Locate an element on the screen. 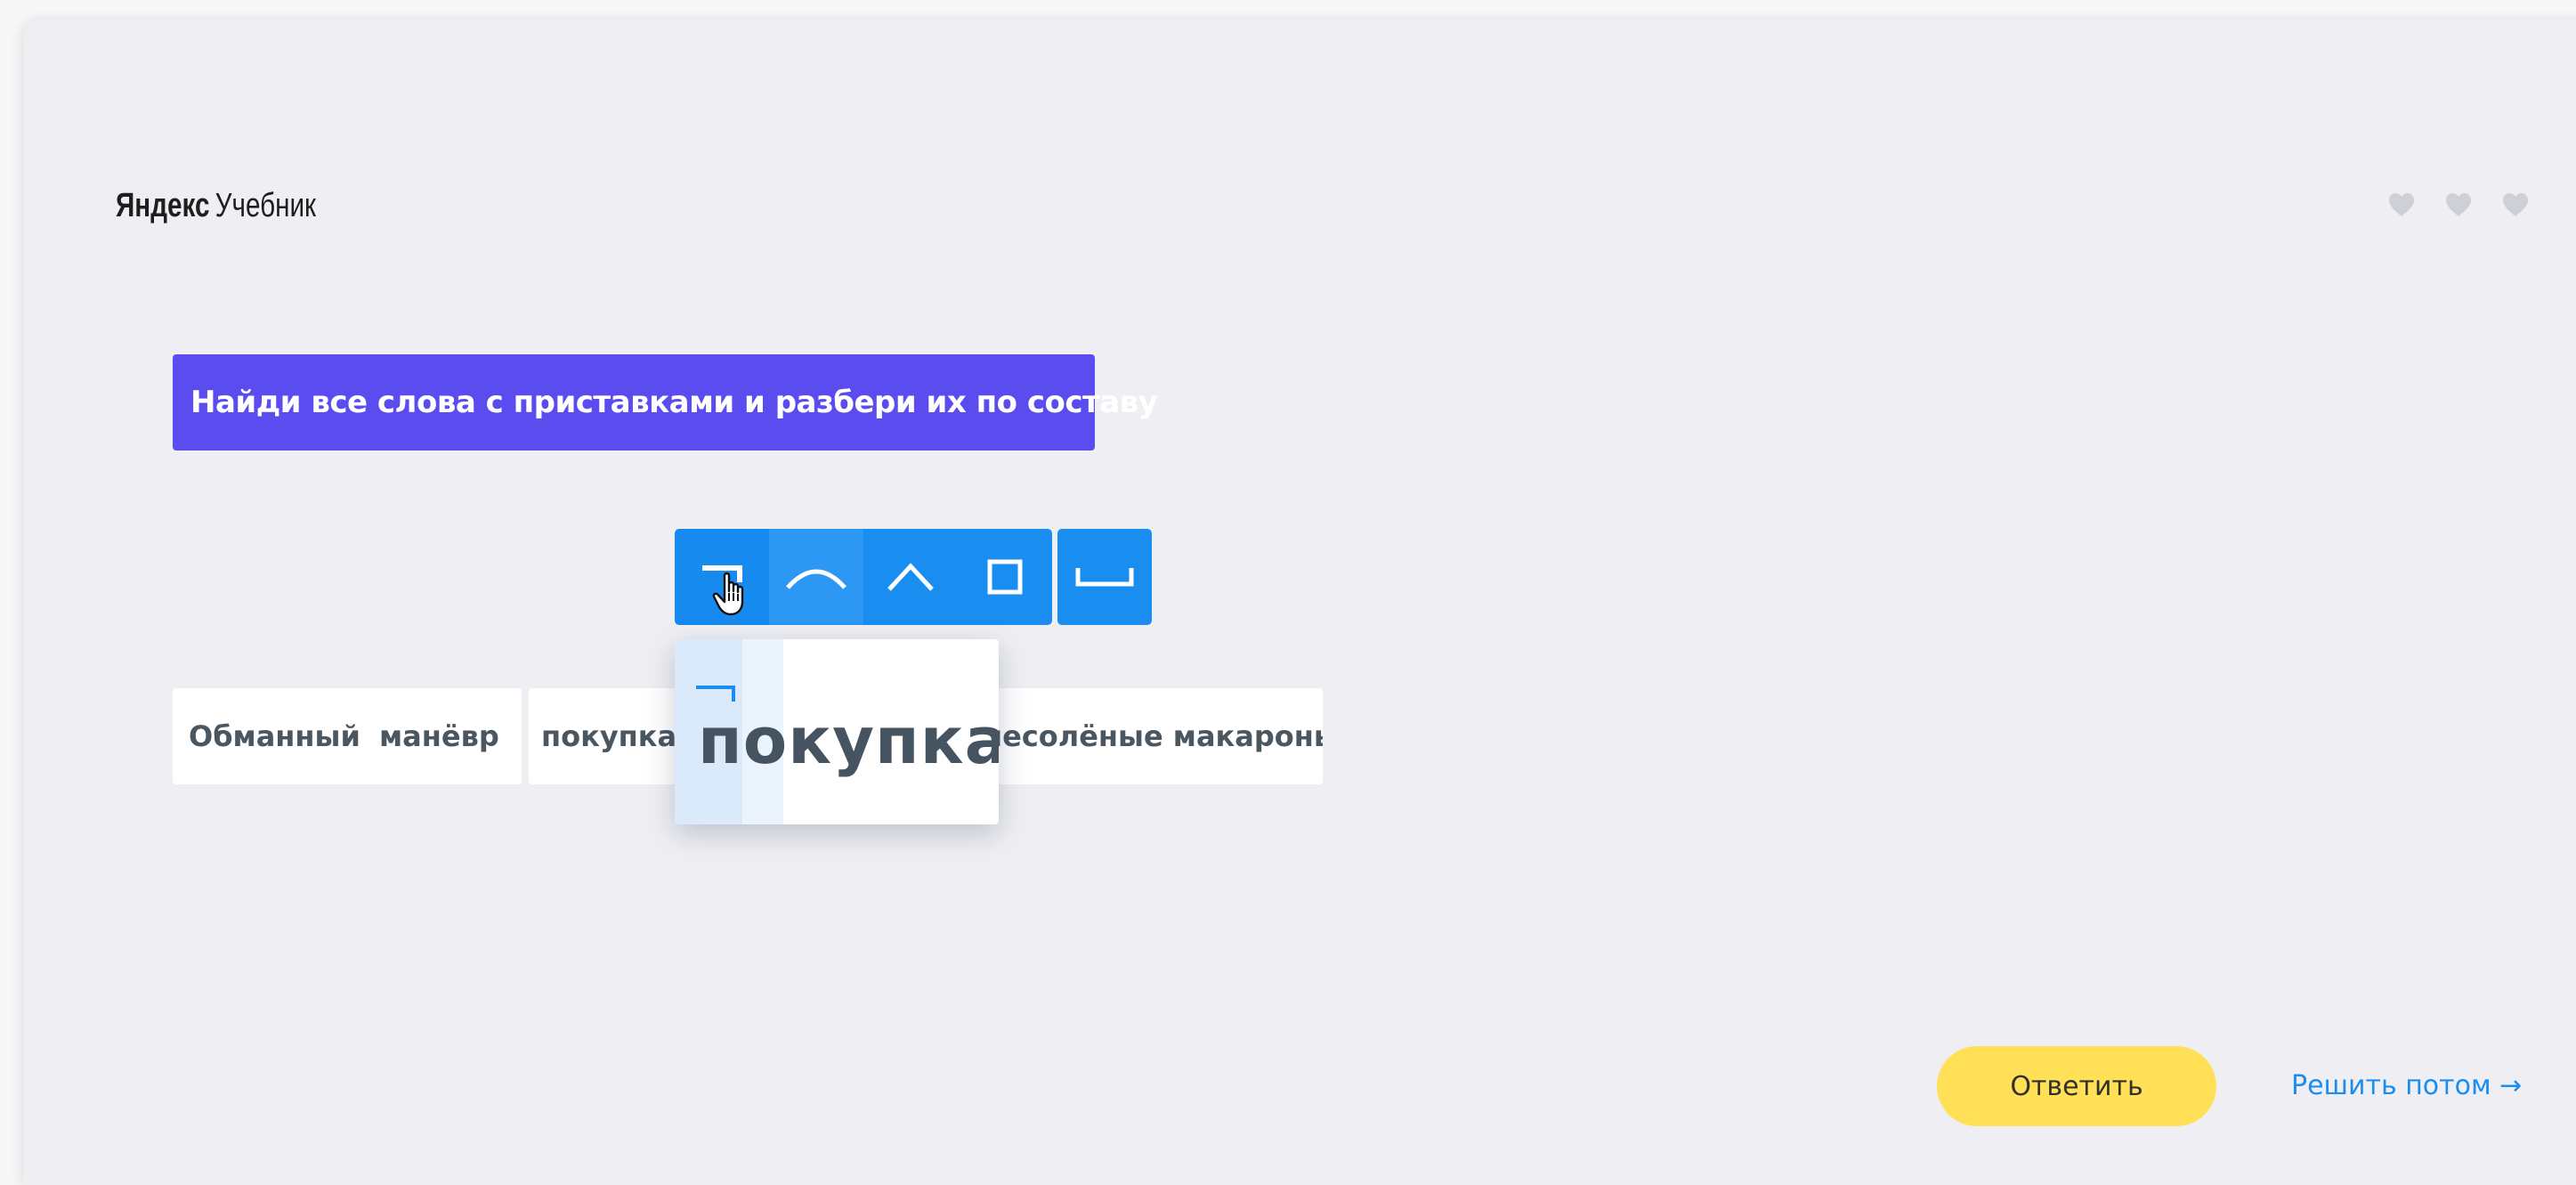 This screenshot has height=1185, width=2576. root-arc-icon is located at coordinates (817, 579).